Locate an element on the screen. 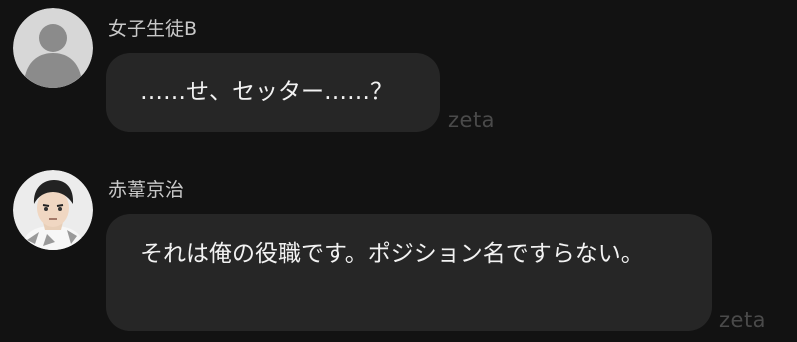  default-user-icon is located at coordinates (53, 48).